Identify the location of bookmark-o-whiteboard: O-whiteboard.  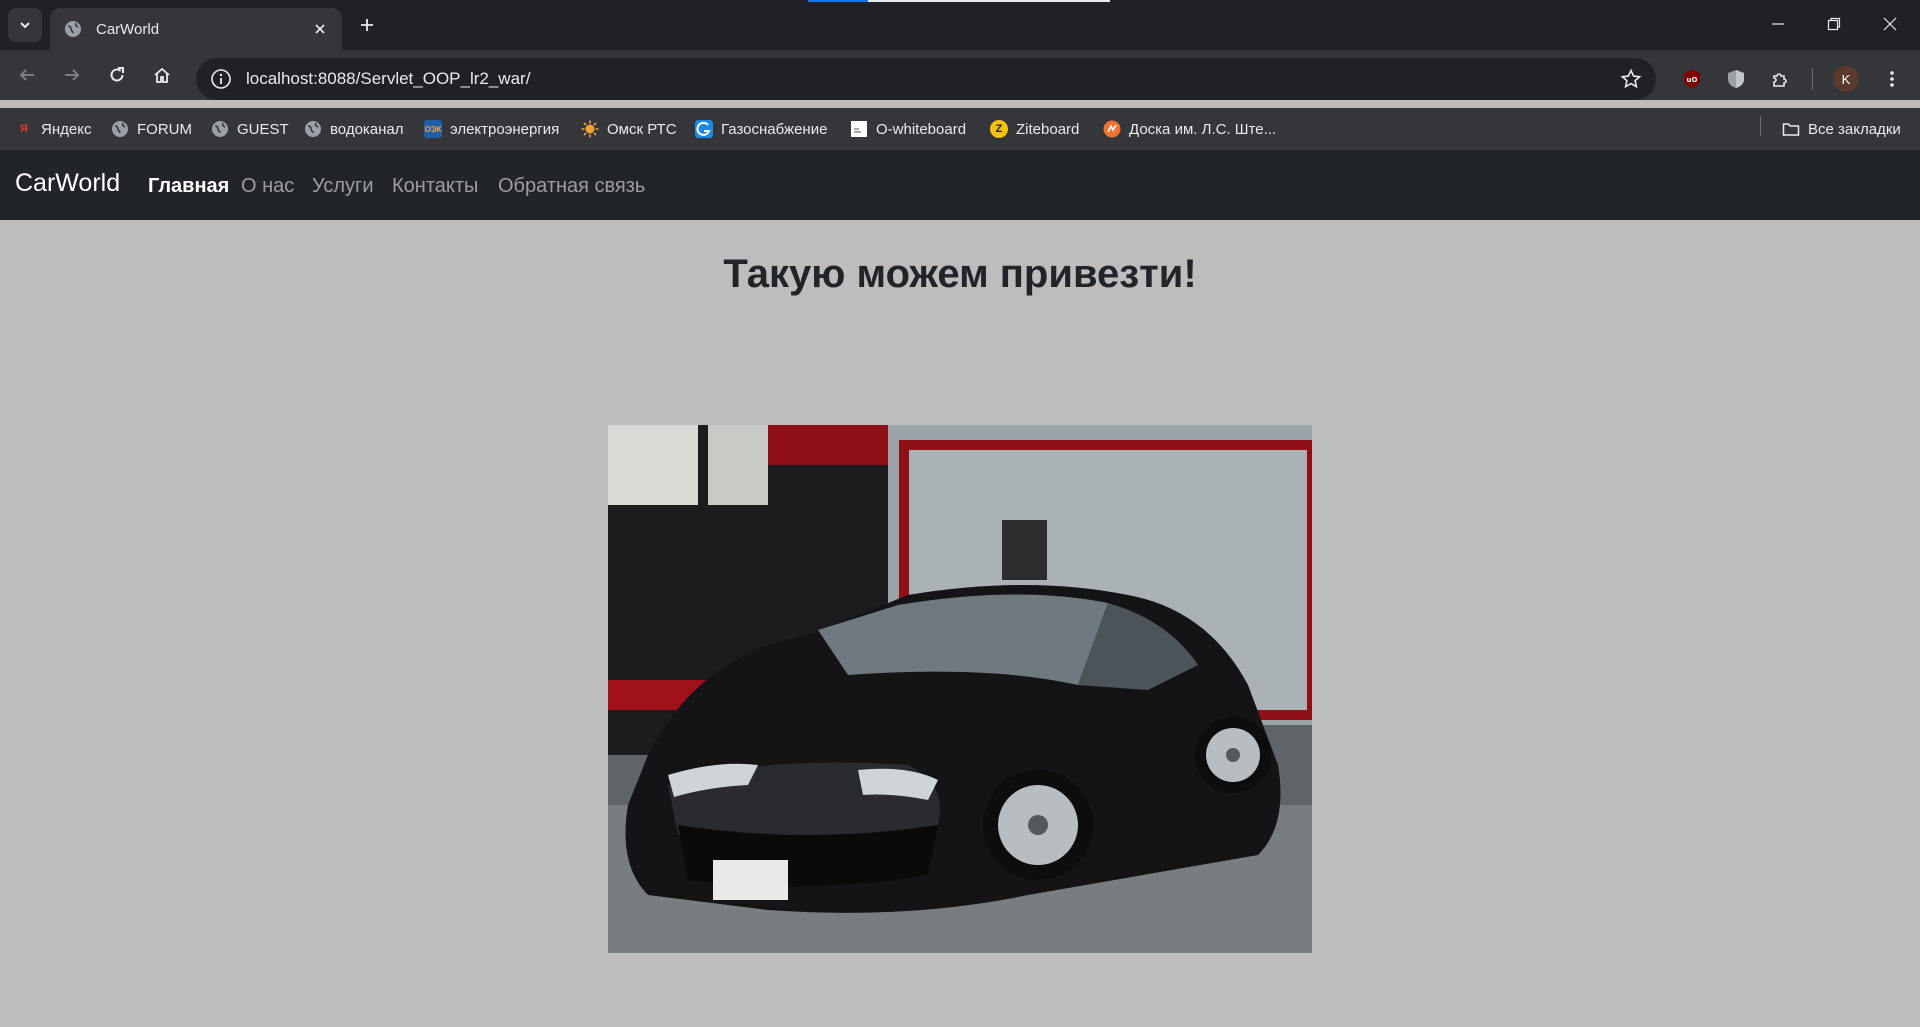
(908, 129).